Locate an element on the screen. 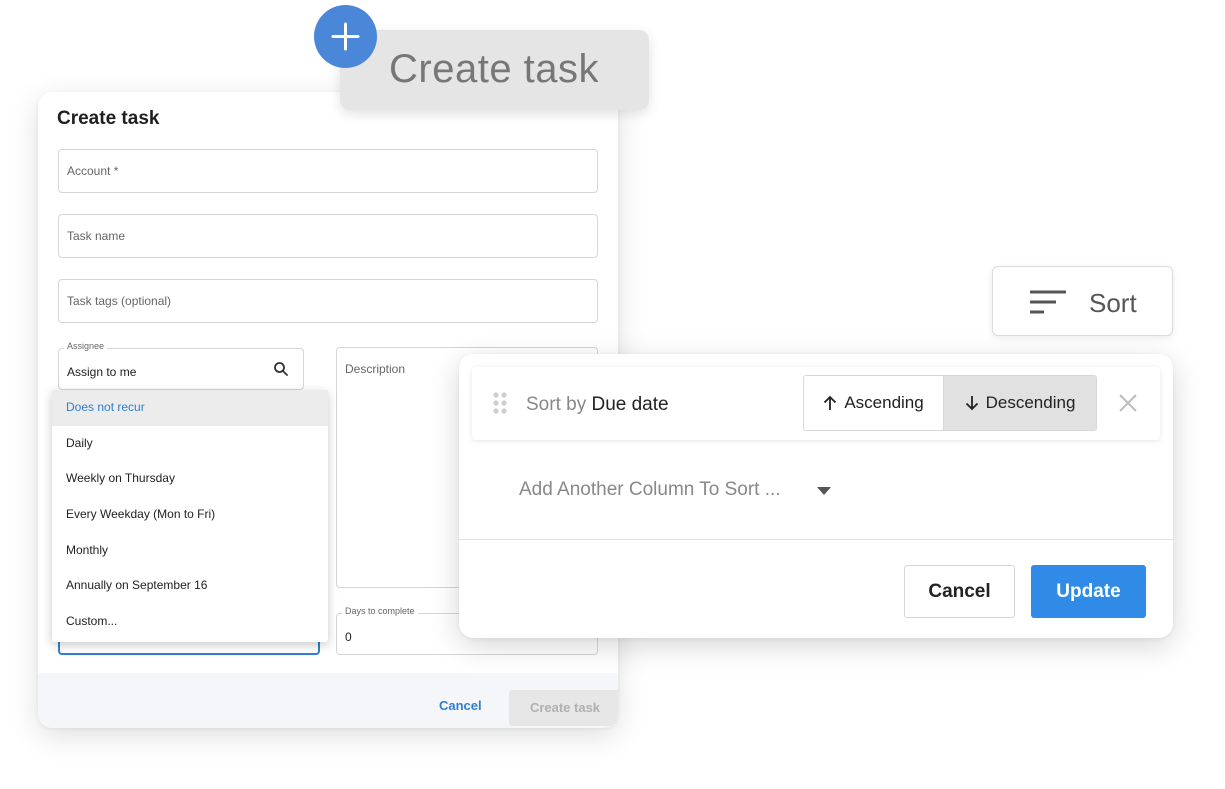 The image size is (1225, 789). recurrence-option: Every Weekday (Mon to Fri) is located at coordinates (190, 515).